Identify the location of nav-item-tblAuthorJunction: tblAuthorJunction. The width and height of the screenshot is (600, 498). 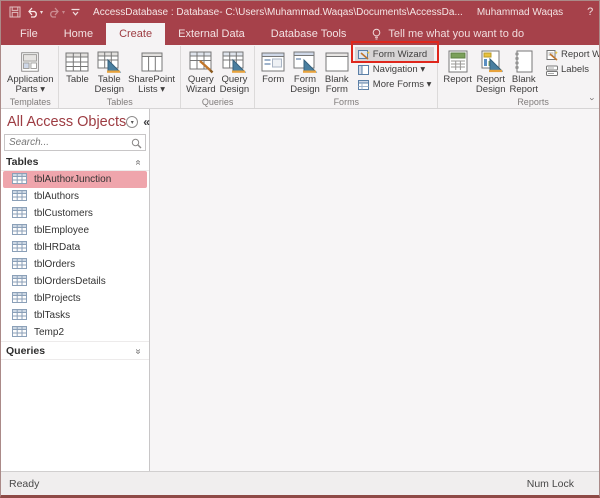
(75, 179).